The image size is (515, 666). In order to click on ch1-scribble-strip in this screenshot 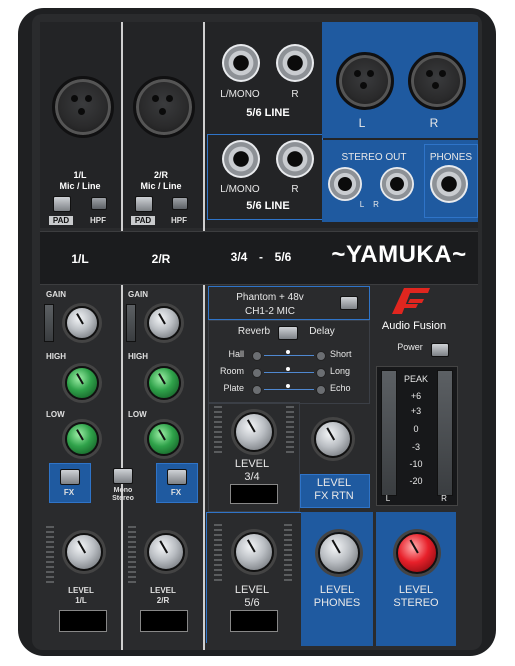, I will do `click(83, 621)`.